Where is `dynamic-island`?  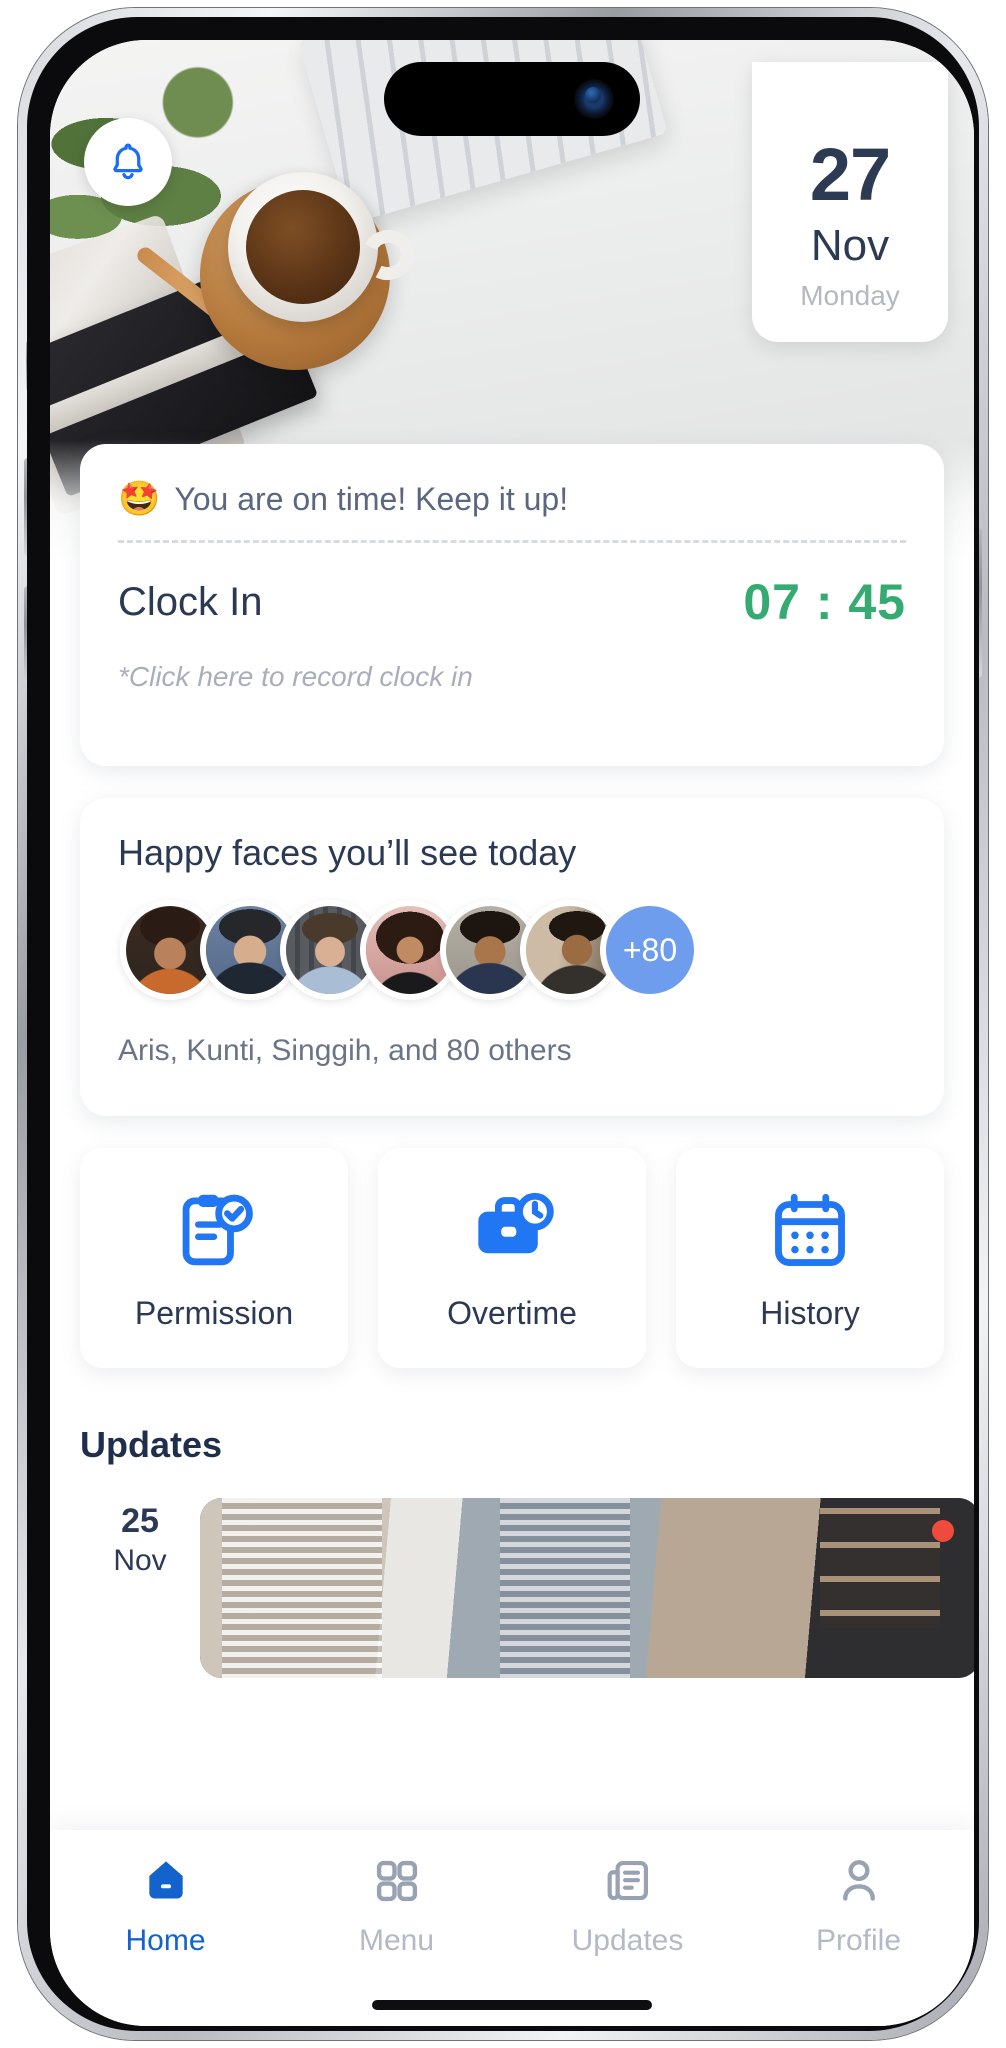 dynamic-island is located at coordinates (512, 99).